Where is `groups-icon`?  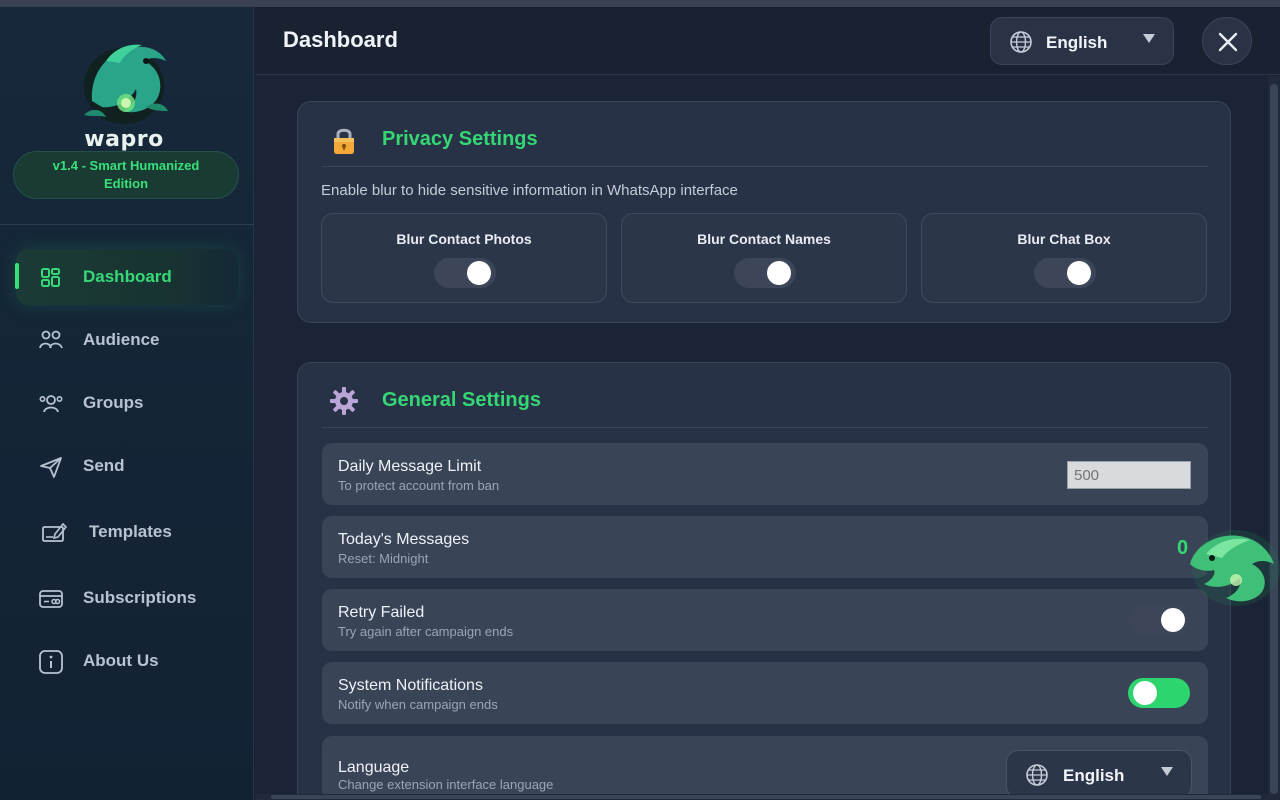
groups-icon is located at coordinates (51, 404).